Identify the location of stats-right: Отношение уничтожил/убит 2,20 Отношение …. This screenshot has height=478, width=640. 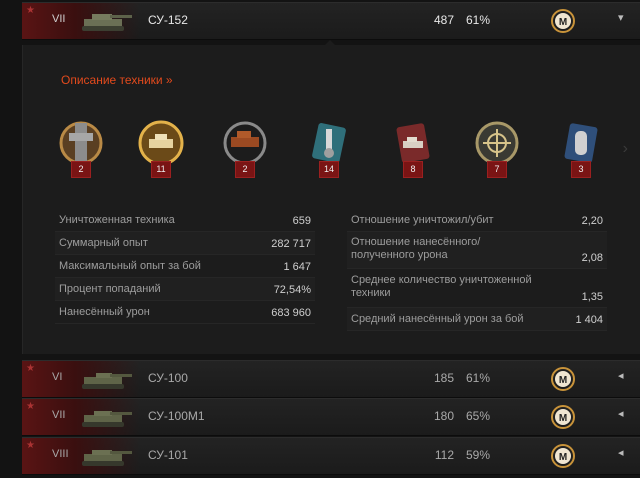
(477, 270).